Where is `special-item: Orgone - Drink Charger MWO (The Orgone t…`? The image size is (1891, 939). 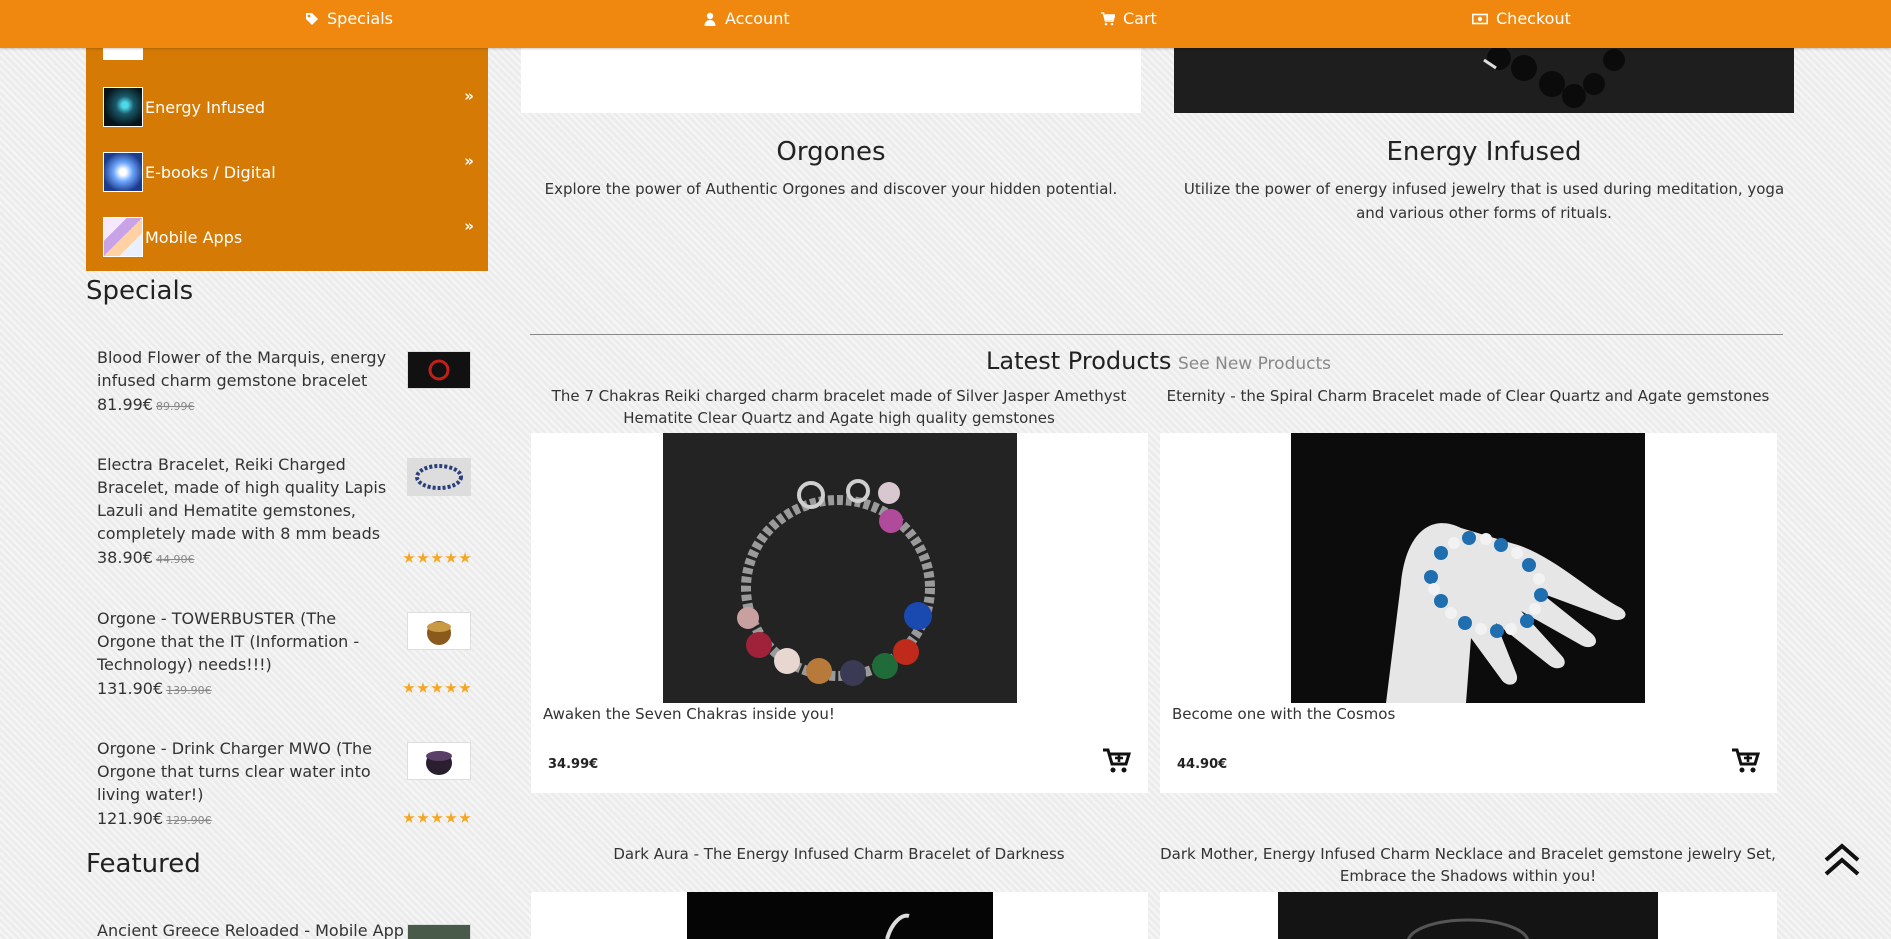 special-item: Orgone - Drink Charger MWO (The Orgone t… is located at coordinates (284, 782).